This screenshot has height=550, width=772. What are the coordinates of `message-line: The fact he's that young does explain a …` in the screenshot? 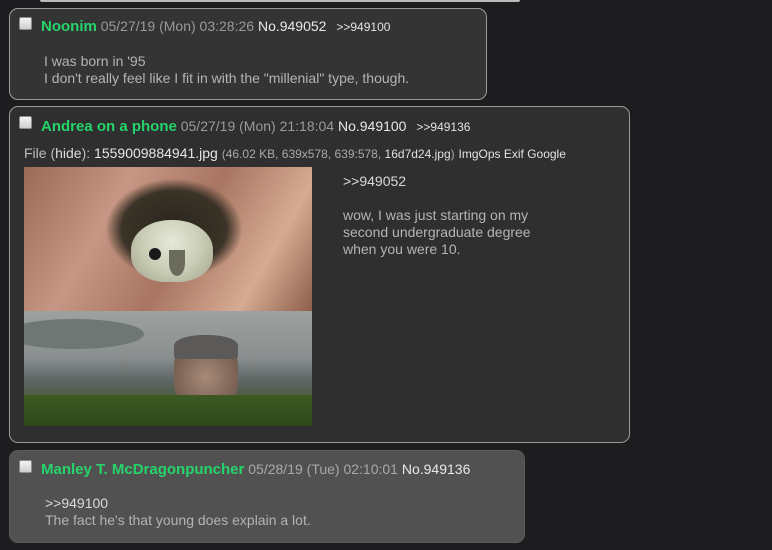 It's located at (178, 520).